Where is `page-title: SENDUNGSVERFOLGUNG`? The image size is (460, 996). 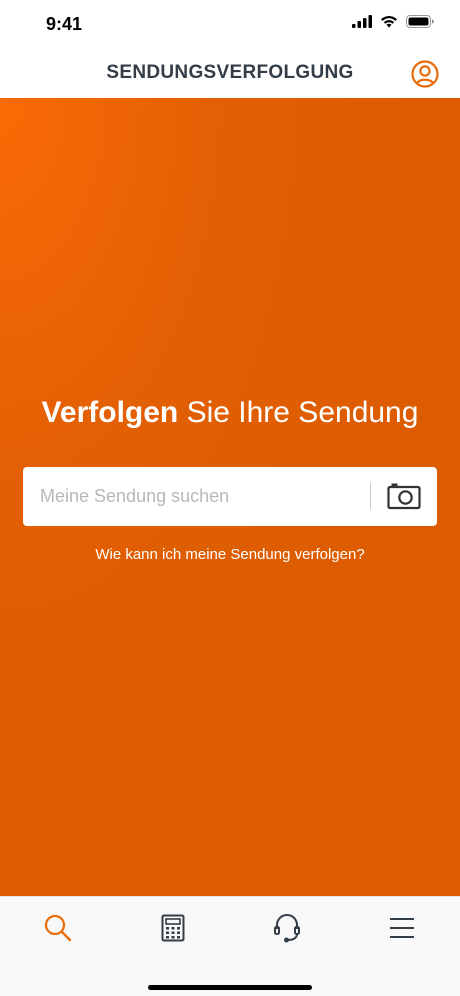 page-title: SENDUNGSVERFOLGUNG is located at coordinates (230, 72).